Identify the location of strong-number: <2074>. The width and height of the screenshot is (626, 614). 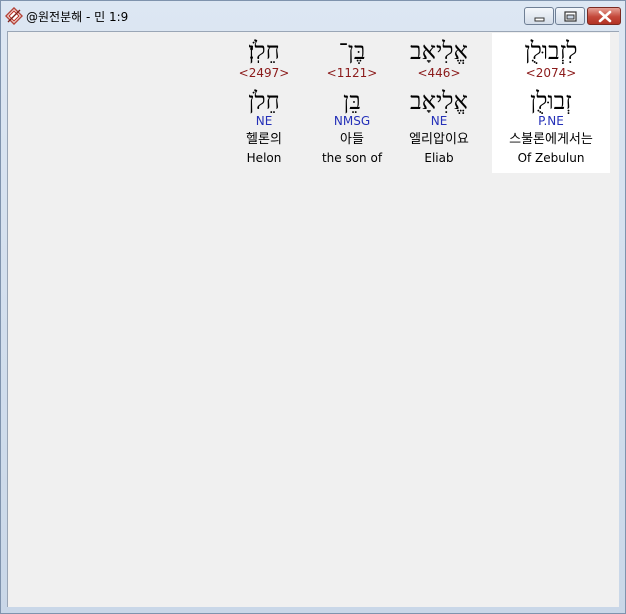
(551, 73).